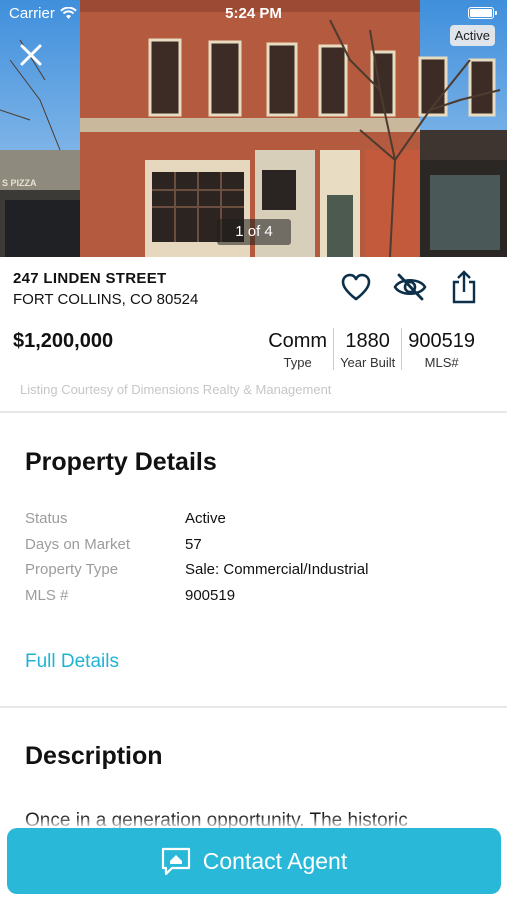 The image size is (507, 900). I want to click on stat-type: Comm Type, so click(297, 349).